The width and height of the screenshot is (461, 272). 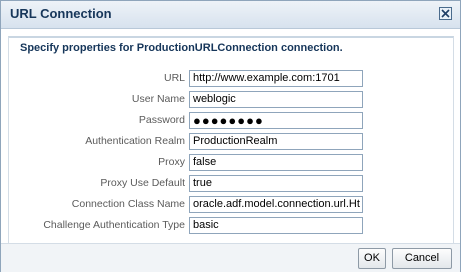 I want to click on authentication-realm-field: ProductionRealm, so click(x=276, y=141).